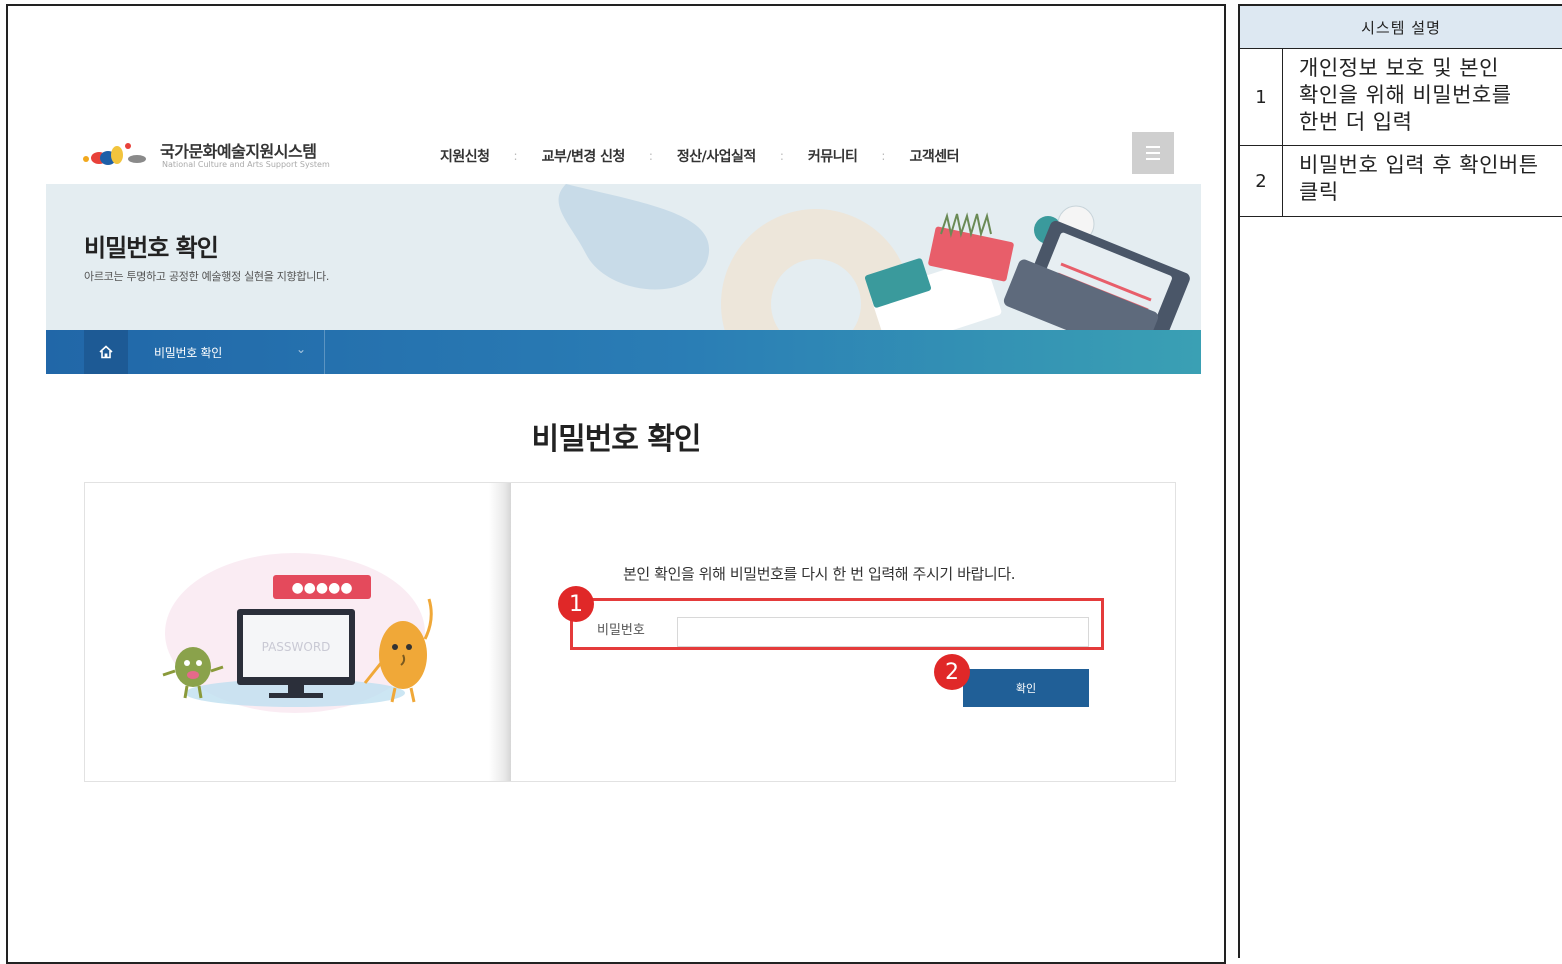  I want to click on description-header: 시스템 설명, so click(1401, 27).